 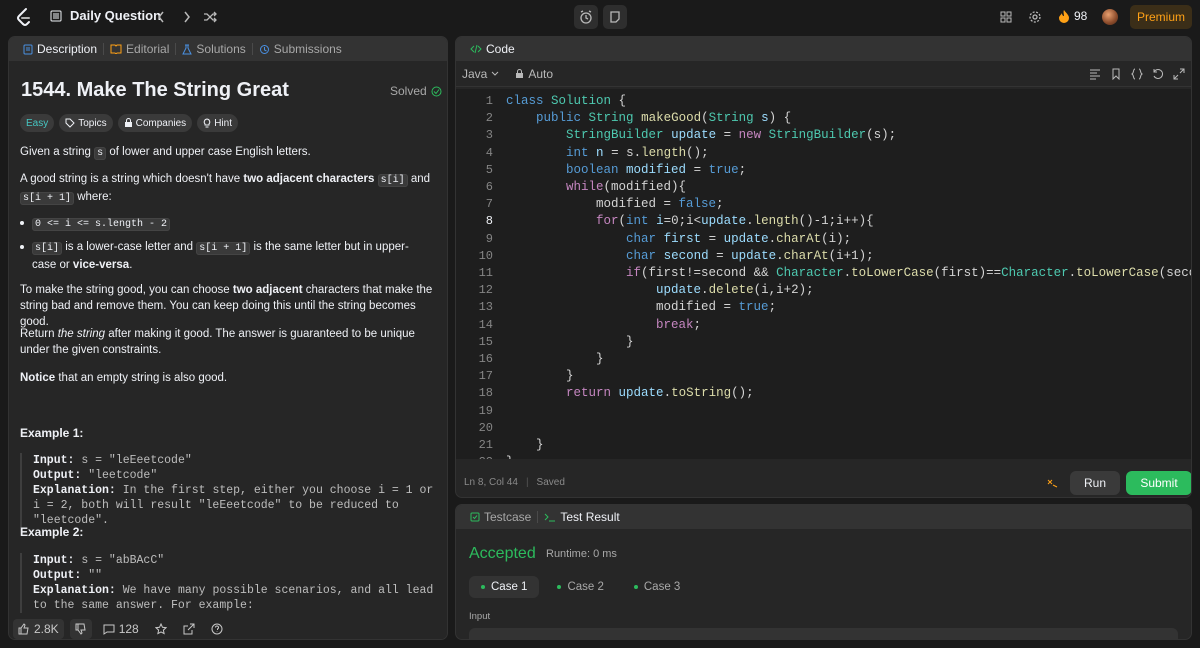 I want to click on prev-problem-button, so click(x=161, y=17).